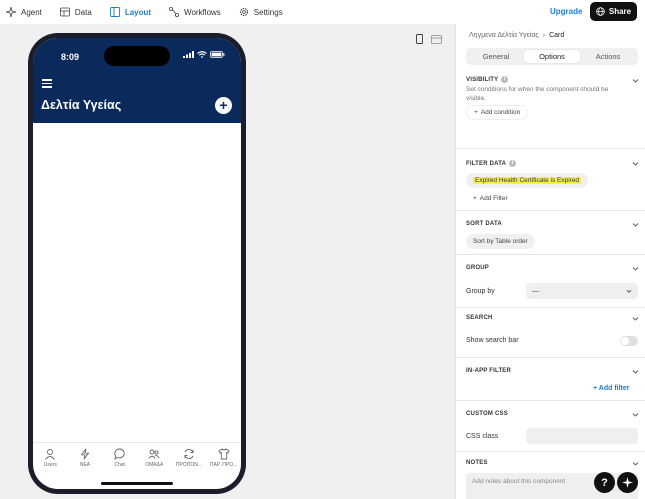  What do you see at coordinates (429, 40) in the screenshot?
I see `device-toggle` at bounding box center [429, 40].